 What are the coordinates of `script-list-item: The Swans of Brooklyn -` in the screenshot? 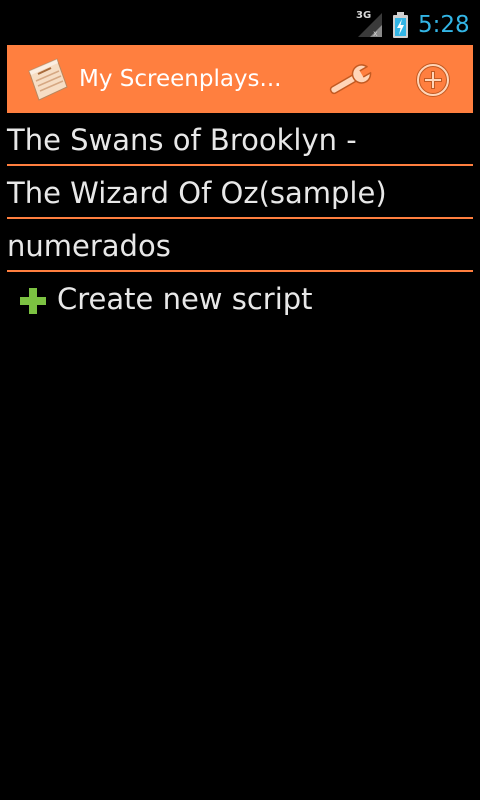 It's located at (240, 139).